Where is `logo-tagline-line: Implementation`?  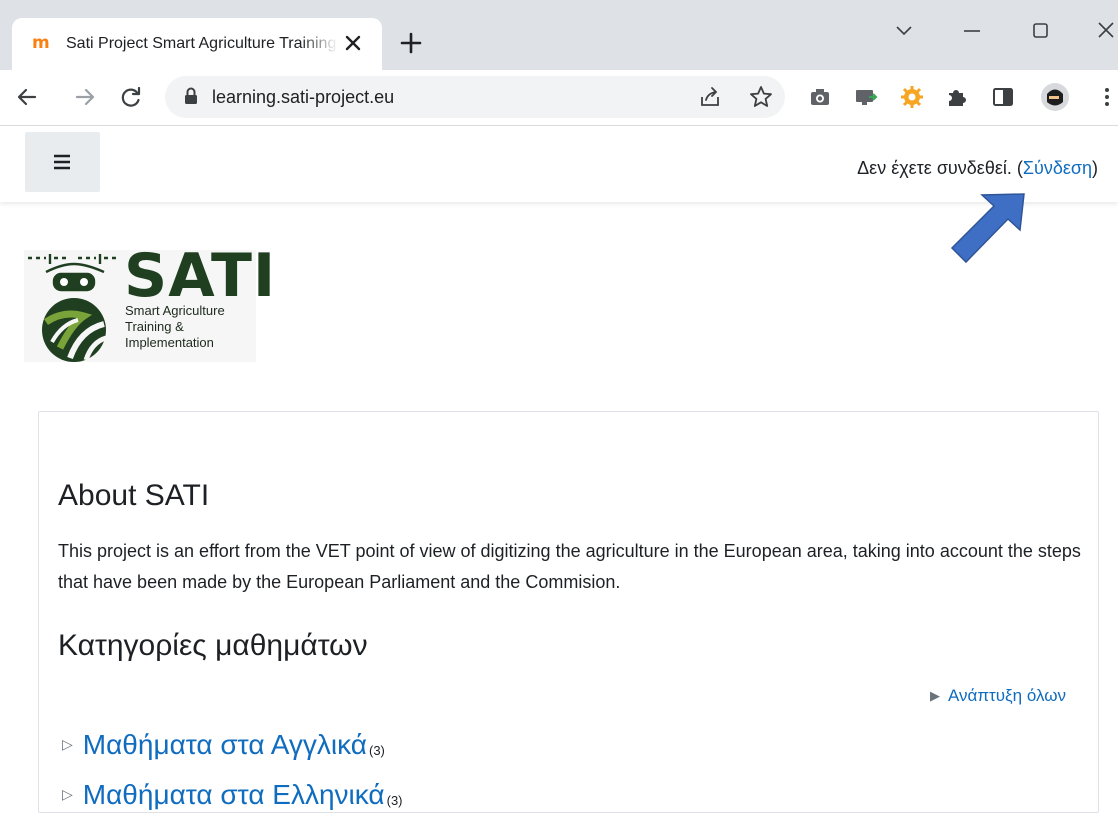
logo-tagline-line: Implementation is located at coordinates (169, 342).